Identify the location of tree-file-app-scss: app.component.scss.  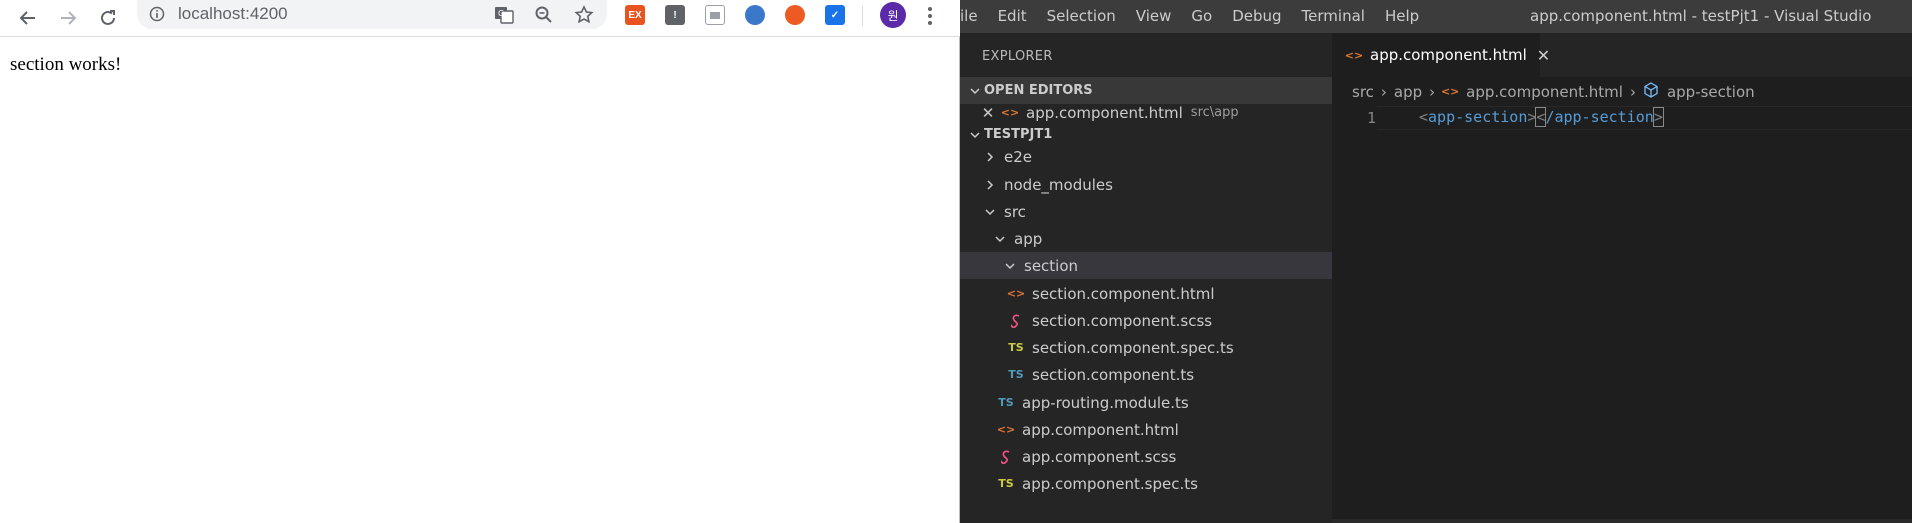
(1146, 456).